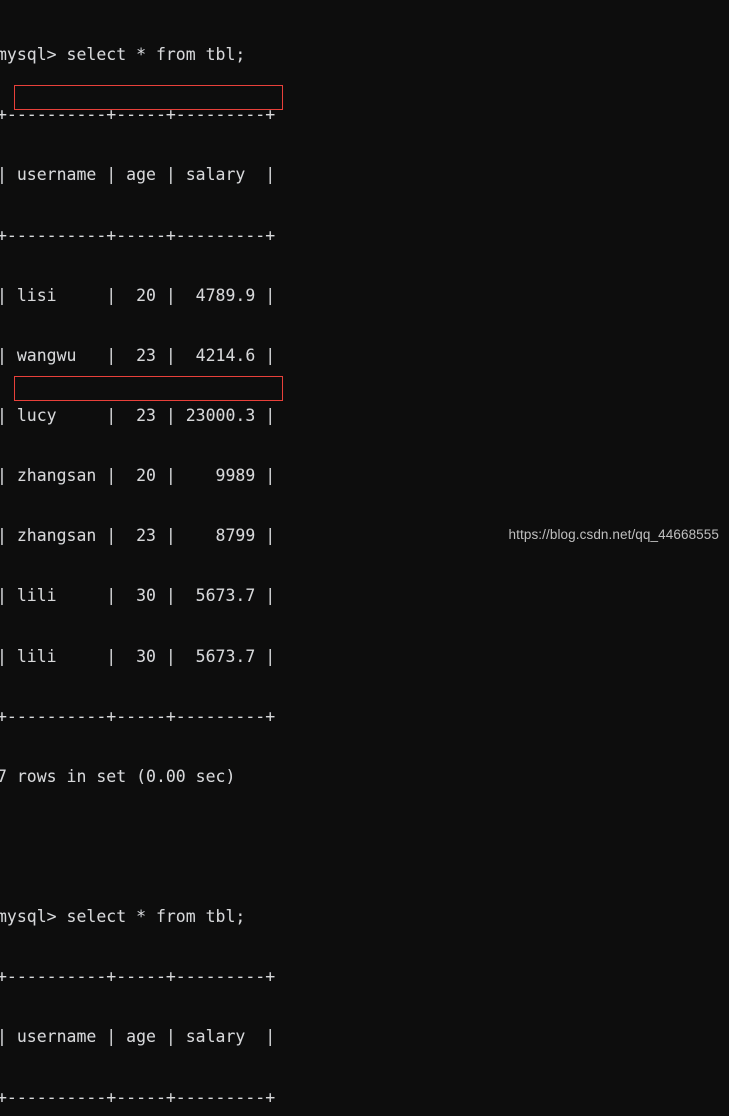 Image resolution: width=729 pixels, height=1116 pixels. What do you see at coordinates (138, 536) in the screenshot?
I see `table-row: | zhangsan | 23 | 8799 |` at bounding box center [138, 536].